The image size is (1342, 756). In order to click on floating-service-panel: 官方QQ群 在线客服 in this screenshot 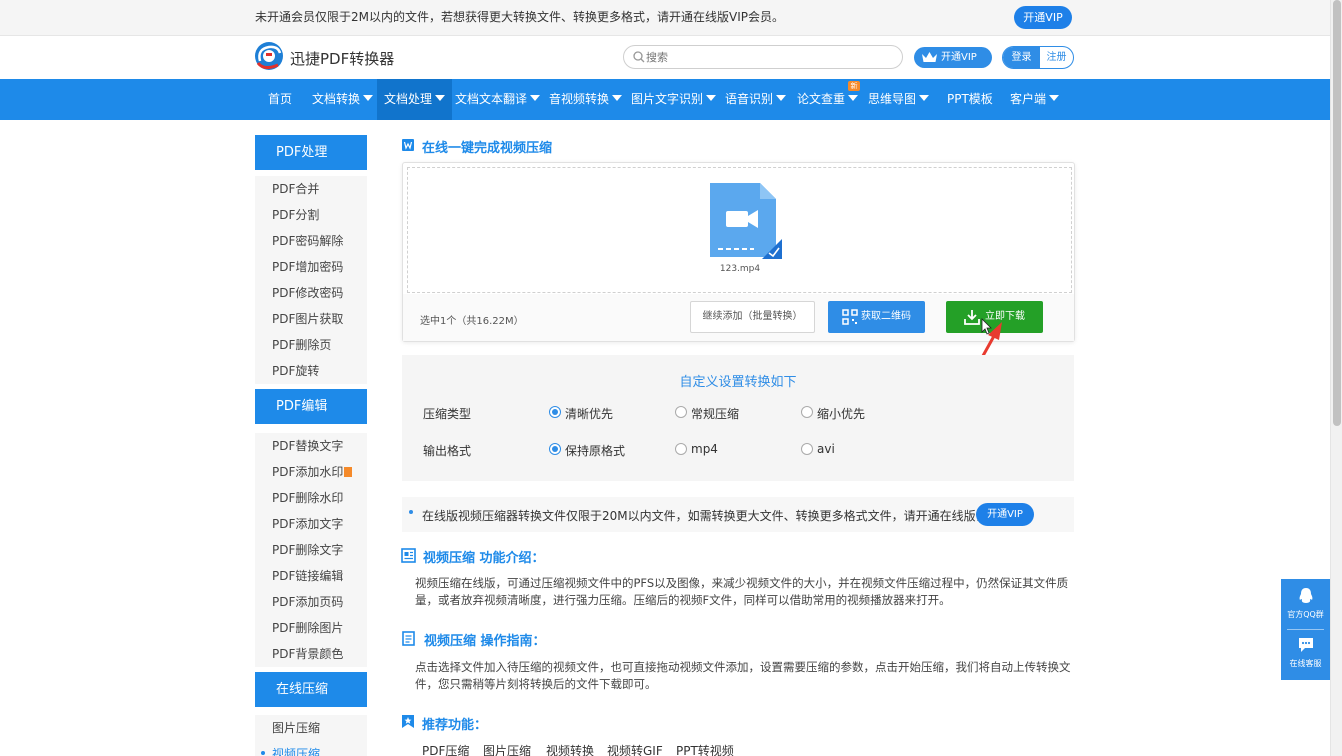, I will do `click(1305, 629)`.